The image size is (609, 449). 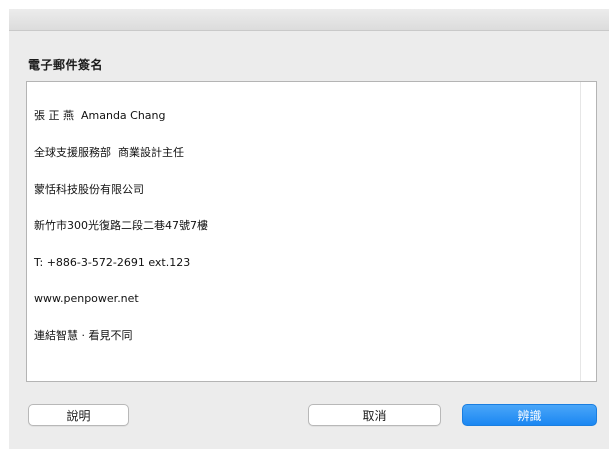 What do you see at coordinates (109, 153) in the screenshot?
I see `signature-line-title: 全球支援服務部 商業設計主任` at bounding box center [109, 153].